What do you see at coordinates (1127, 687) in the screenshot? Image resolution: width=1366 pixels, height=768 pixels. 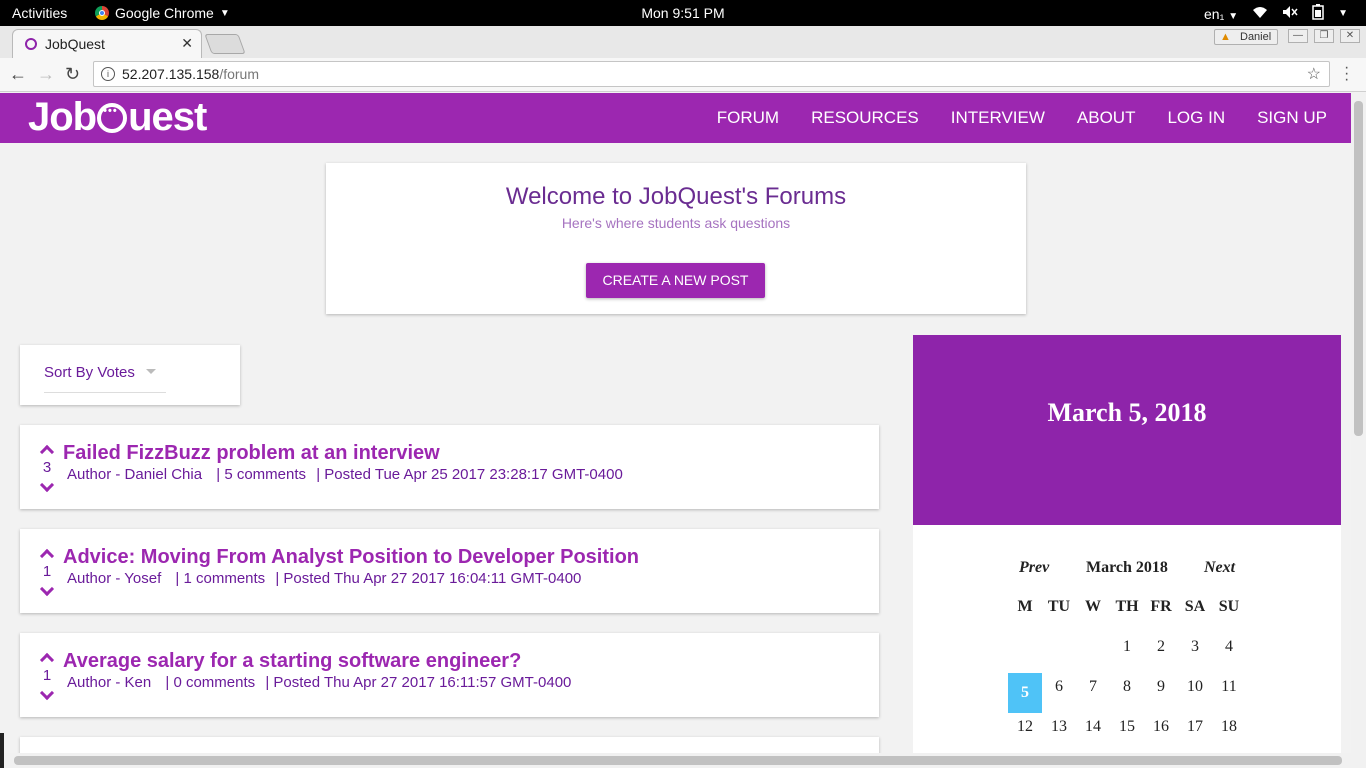 I see `calendar-day: 8` at bounding box center [1127, 687].